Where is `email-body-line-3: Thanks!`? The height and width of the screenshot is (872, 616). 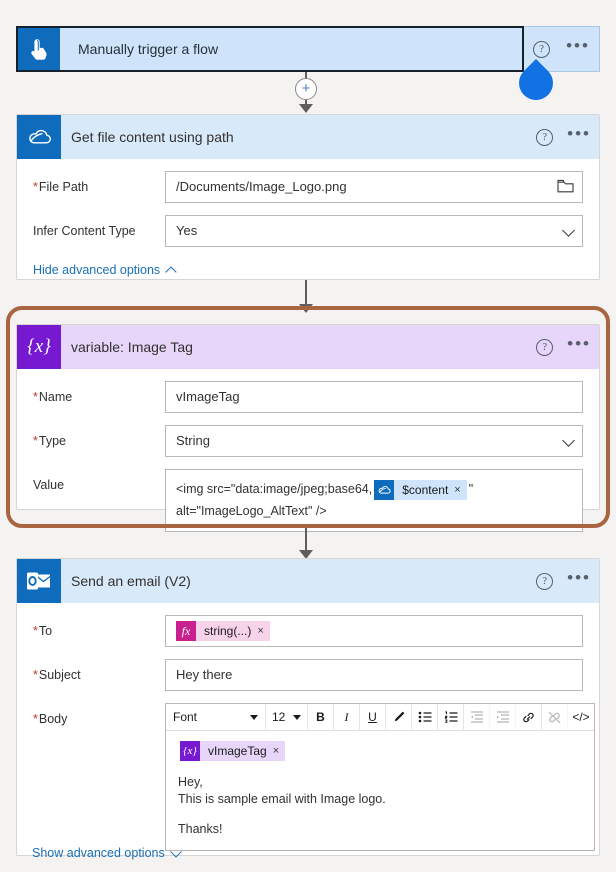
email-body-line-3: Thanks! is located at coordinates (200, 829).